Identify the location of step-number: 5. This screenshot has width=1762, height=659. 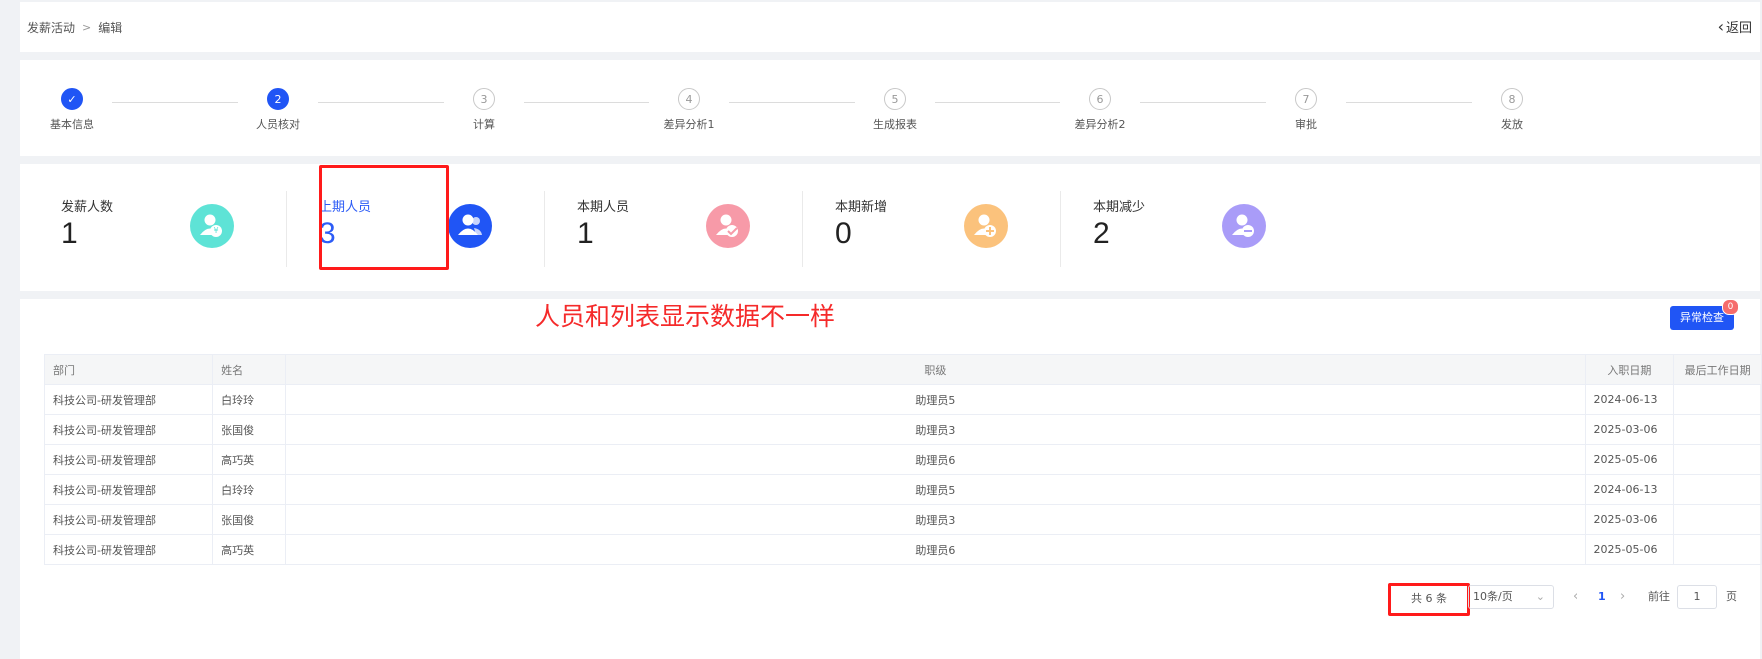
(895, 99).